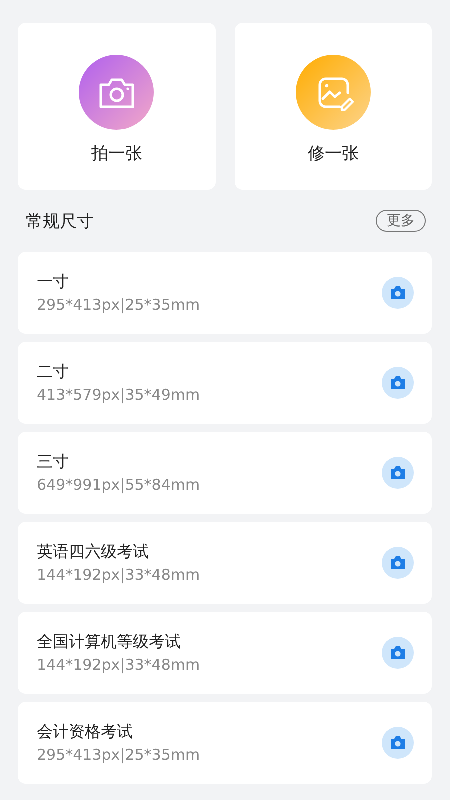 The width and height of the screenshot is (450, 800). Describe the element at coordinates (333, 153) in the screenshot. I see `action-label: 修一张` at that location.